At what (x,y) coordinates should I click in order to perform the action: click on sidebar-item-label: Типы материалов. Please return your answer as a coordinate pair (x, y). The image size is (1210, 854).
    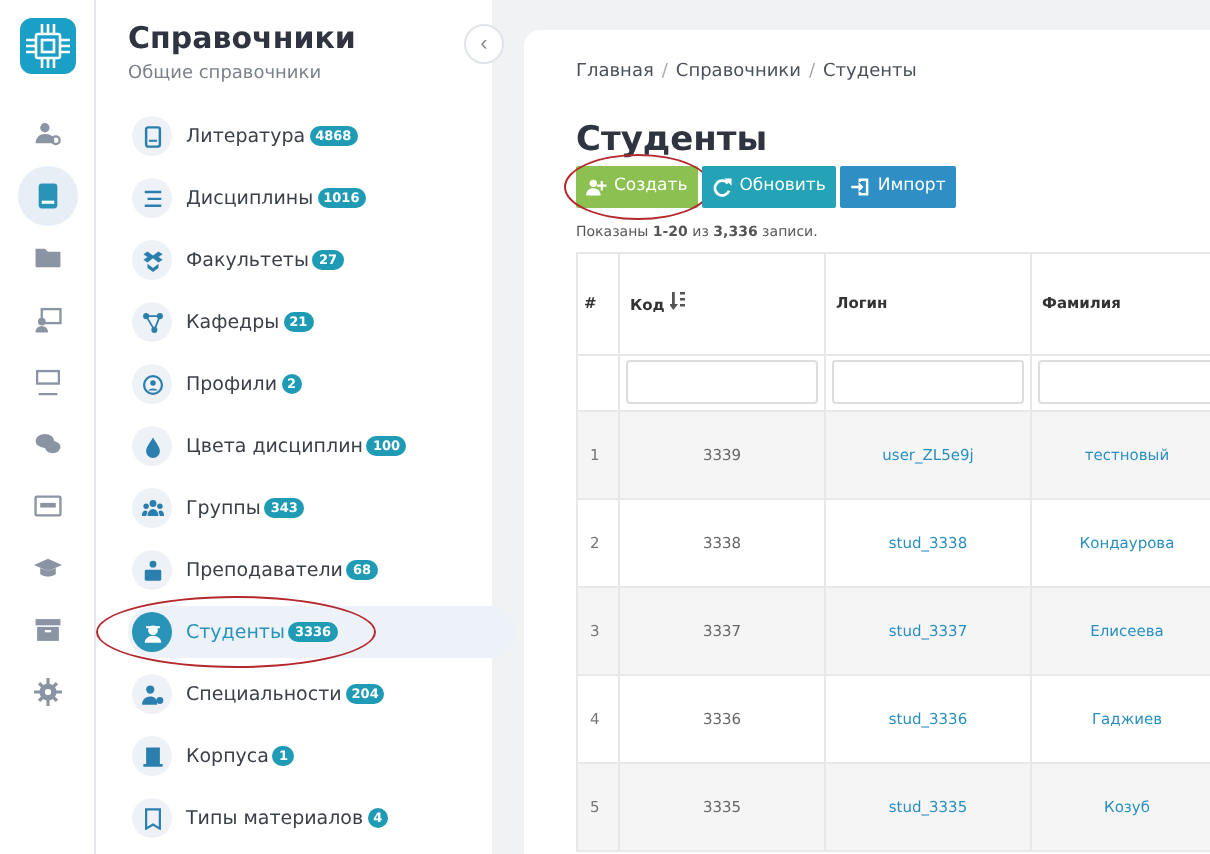
    Looking at the image, I should click on (275, 818).